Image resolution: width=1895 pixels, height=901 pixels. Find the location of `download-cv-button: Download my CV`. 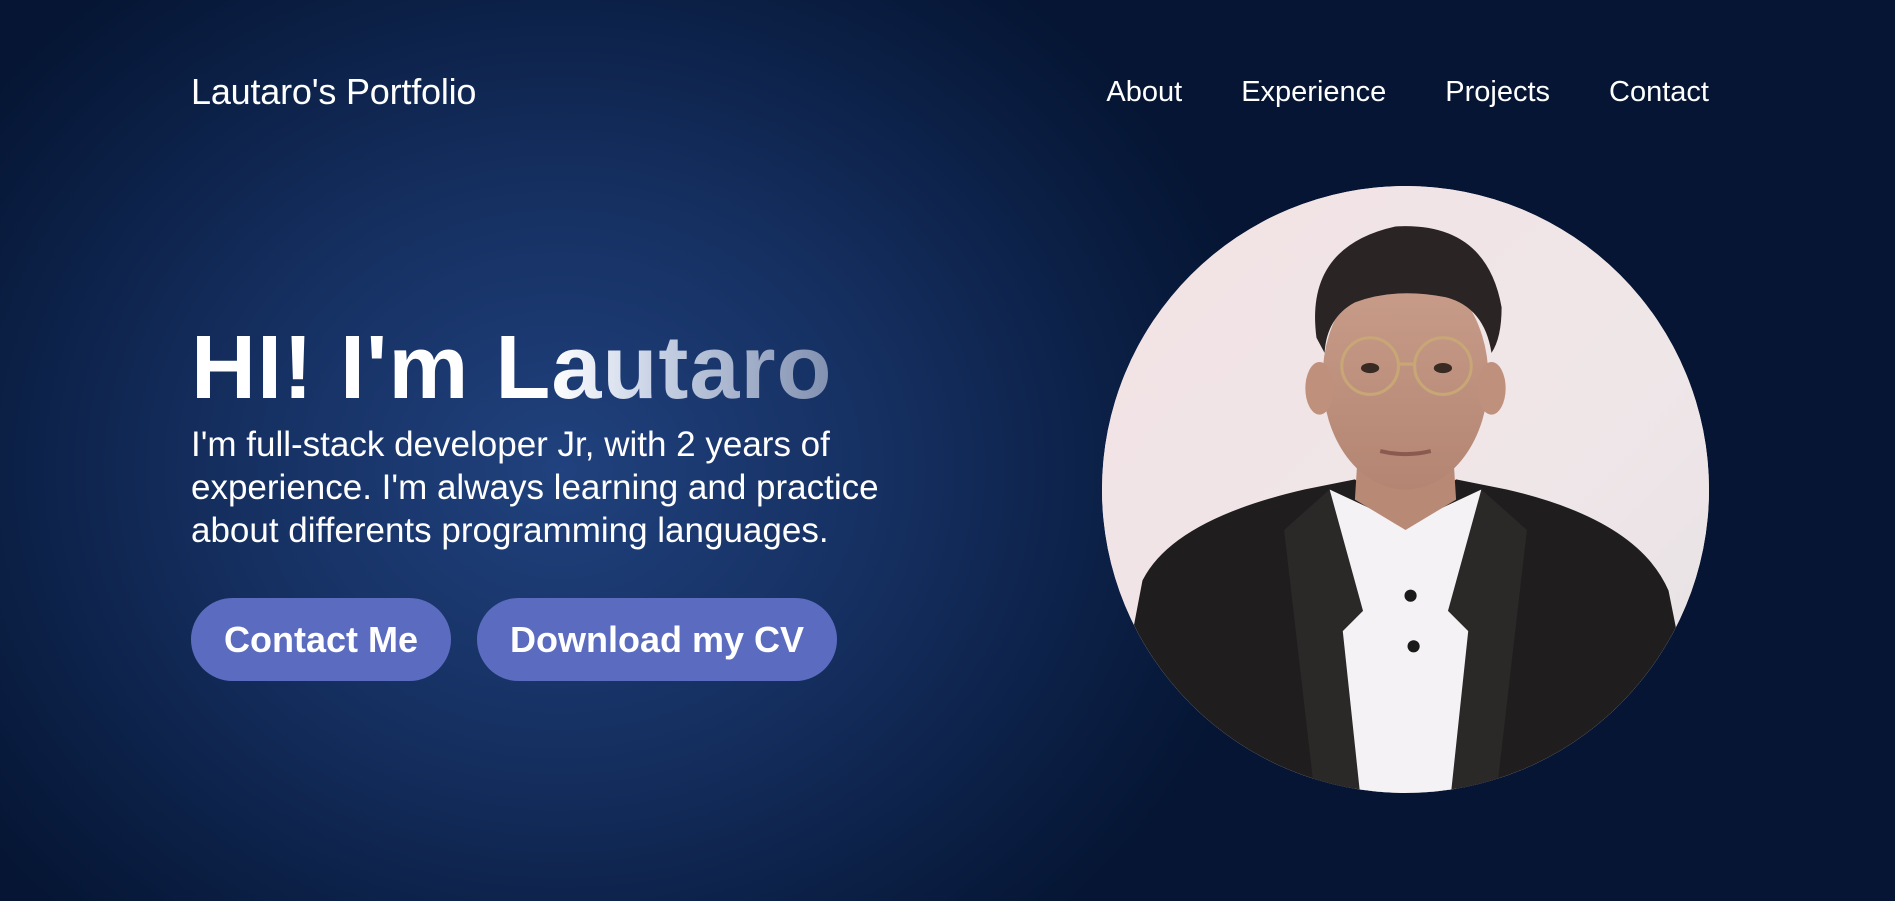

download-cv-button: Download my CV is located at coordinates (657, 639).